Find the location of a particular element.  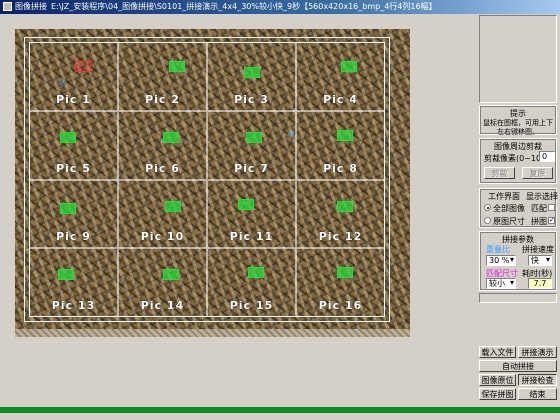

bottom-strip is located at coordinates (280, 416).